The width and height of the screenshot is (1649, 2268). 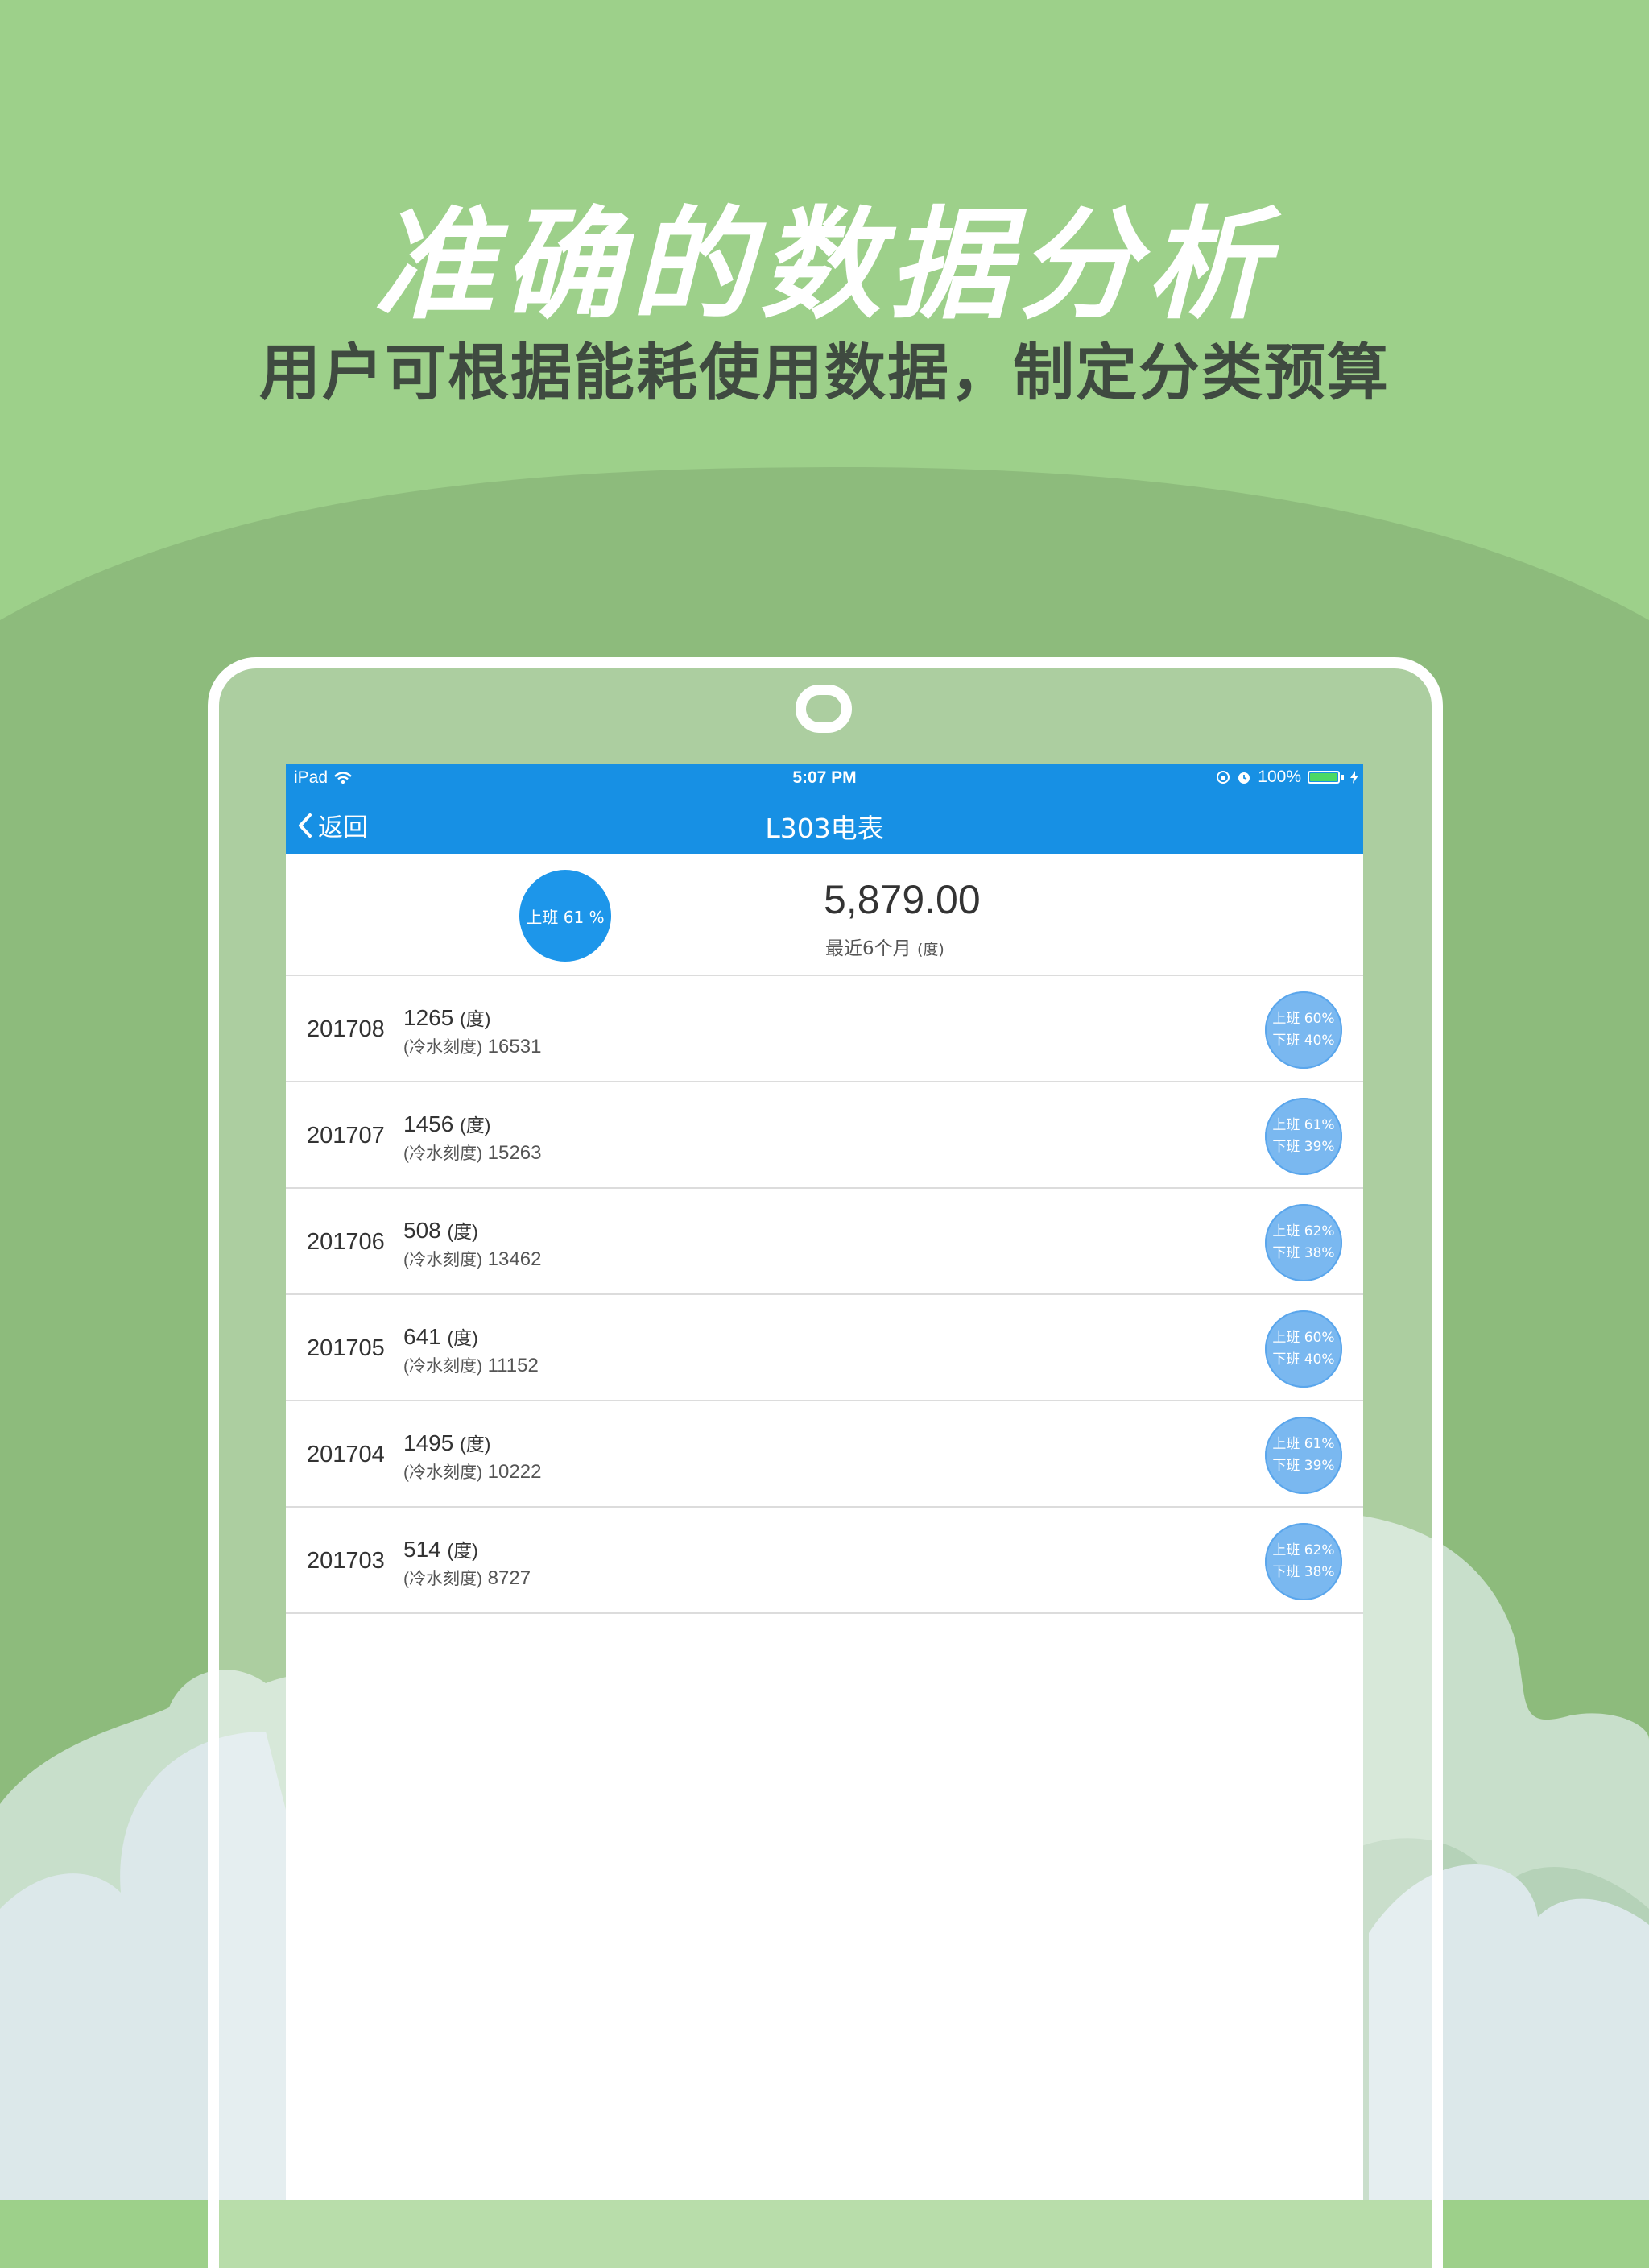 What do you see at coordinates (824, 1029) in the screenshot?
I see `list-item: 201708 1265 (度) (冷水刻度) 16531 上班 60% 下班 40%` at bounding box center [824, 1029].